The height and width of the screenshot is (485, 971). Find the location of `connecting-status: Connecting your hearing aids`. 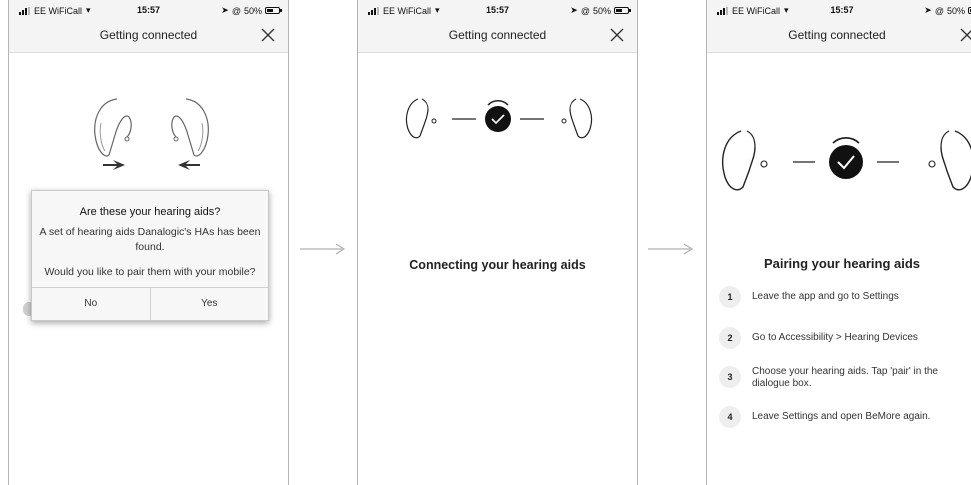

connecting-status: Connecting your hearing aids is located at coordinates (497, 265).